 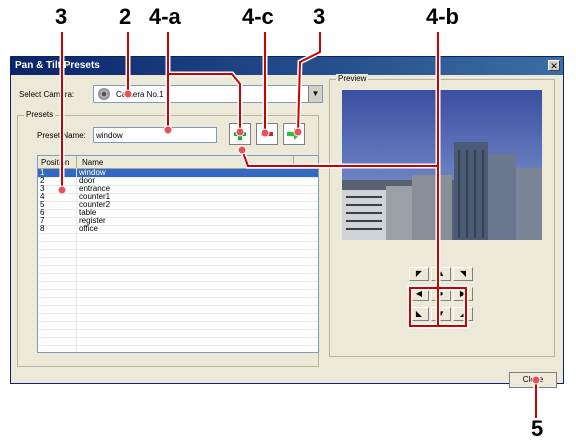 What do you see at coordinates (57, 65) in the screenshot?
I see `window-title: Pan & Tilt Presets` at bounding box center [57, 65].